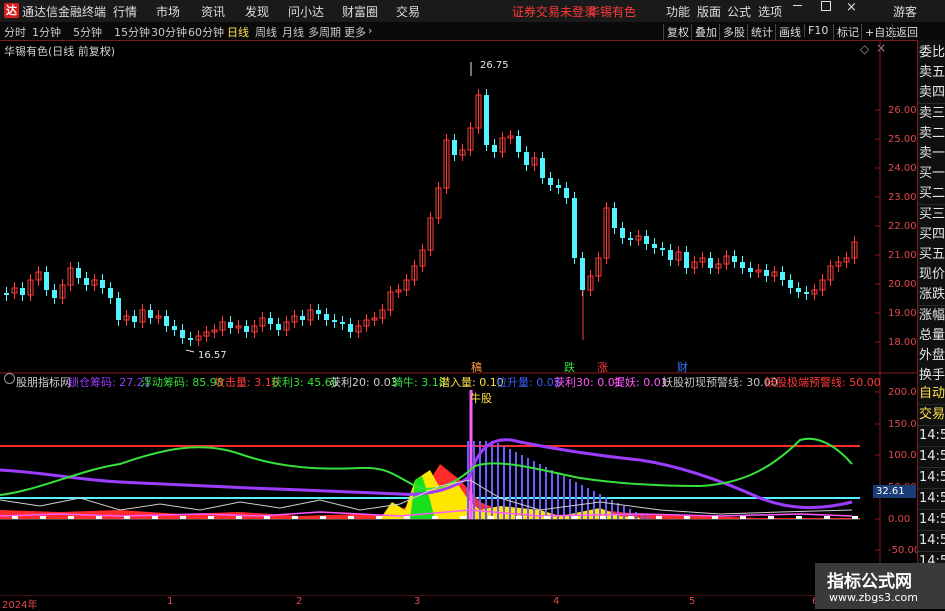  I want to click on period-tab-15min: 15分钟, so click(132, 32).